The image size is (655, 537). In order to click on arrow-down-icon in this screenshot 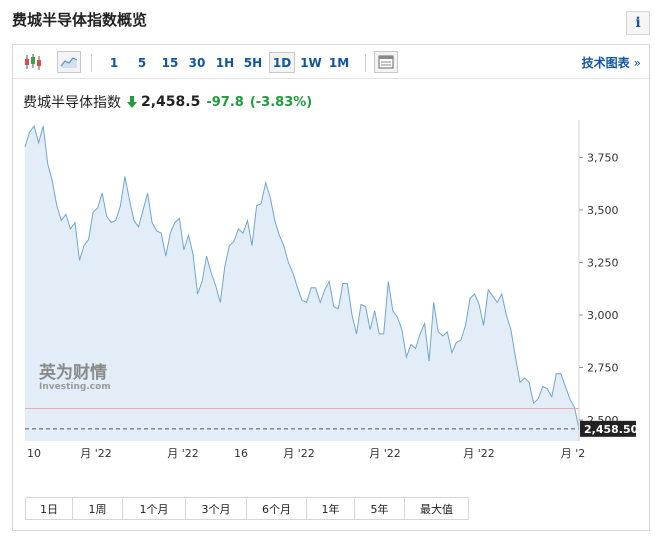, I will do `click(132, 102)`.